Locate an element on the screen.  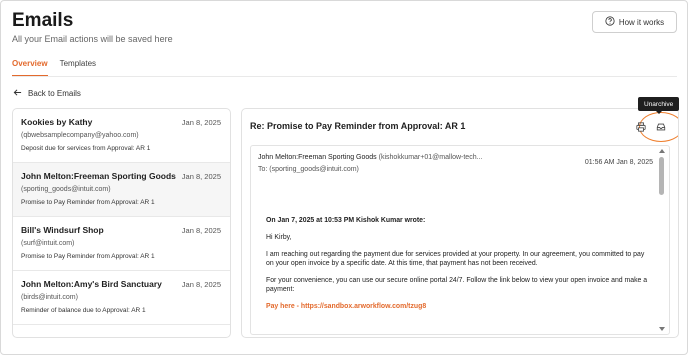
tab-bar: Overview Templates is located at coordinates (54, 68).